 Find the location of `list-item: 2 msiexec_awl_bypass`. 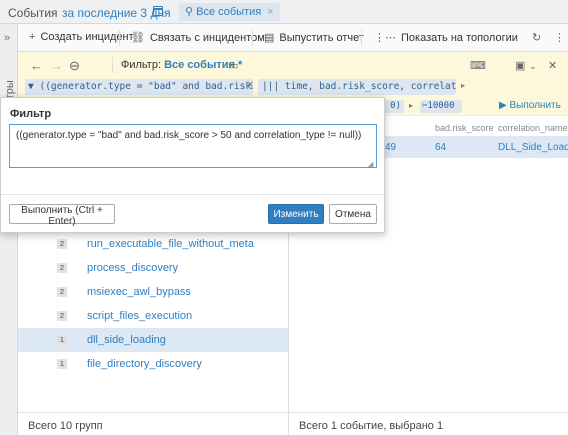

list-item: 2 msiexec_awl_bypass is located at coordinates (153, 292).